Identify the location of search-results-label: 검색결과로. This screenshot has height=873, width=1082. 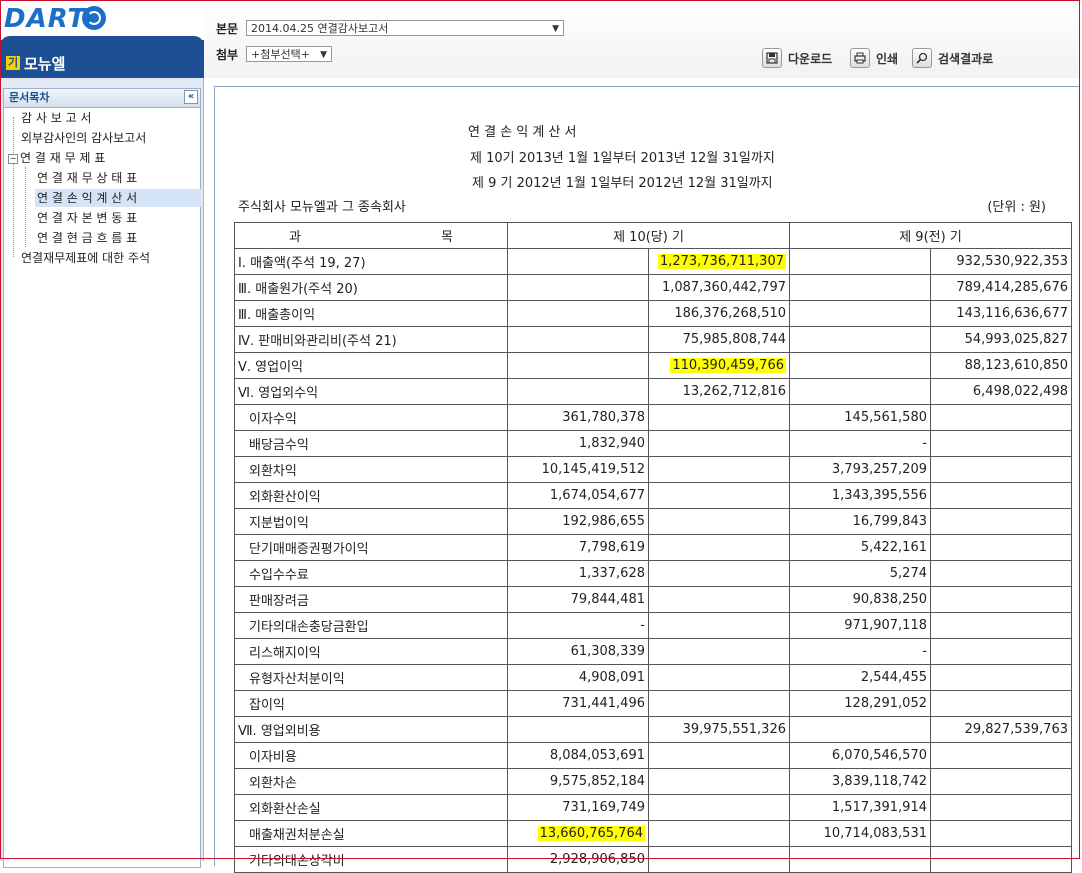
(966, 58).